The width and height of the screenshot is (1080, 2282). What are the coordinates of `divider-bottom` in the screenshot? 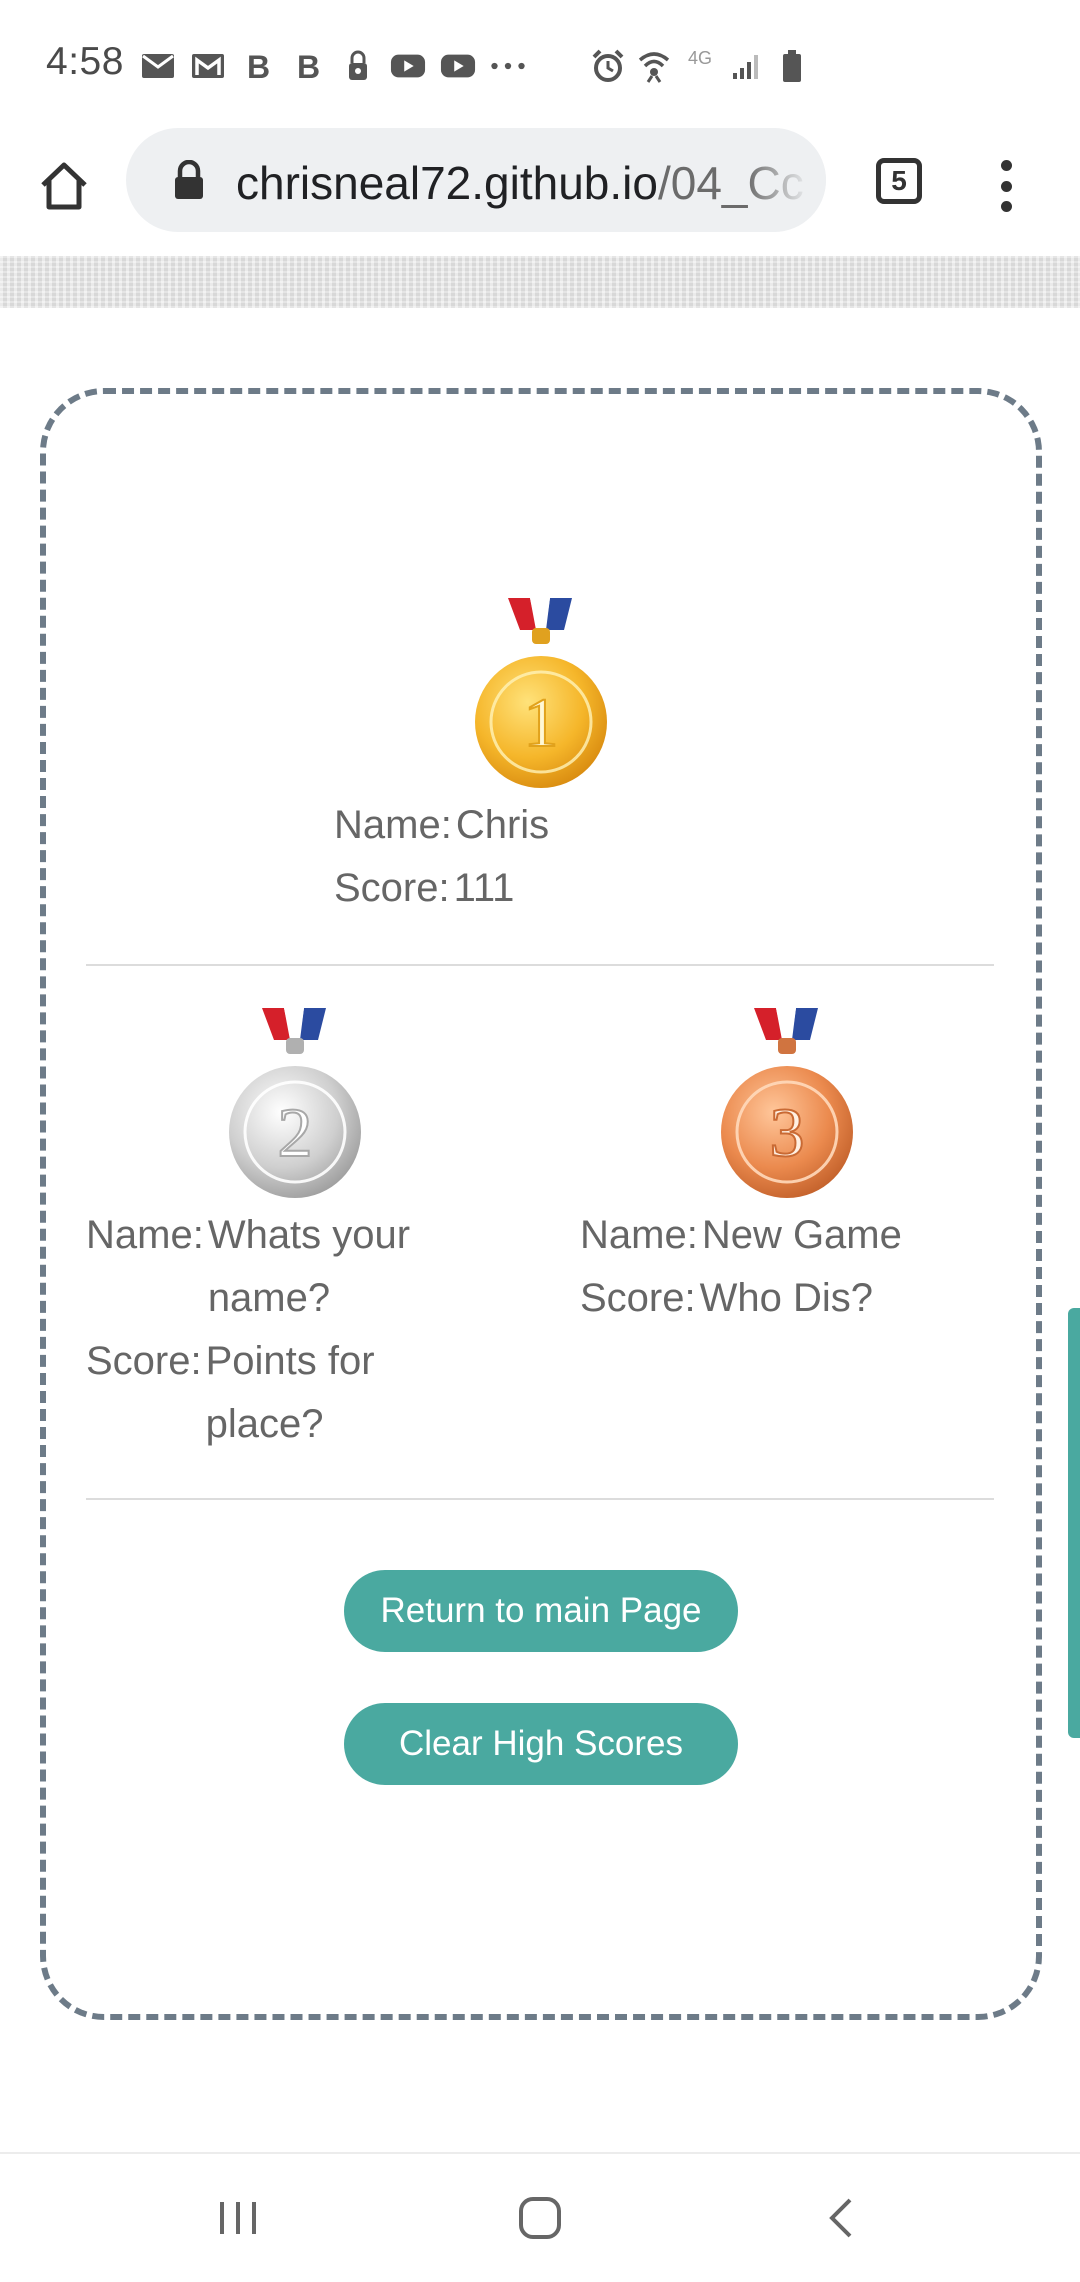 It's located at (540, 1499).